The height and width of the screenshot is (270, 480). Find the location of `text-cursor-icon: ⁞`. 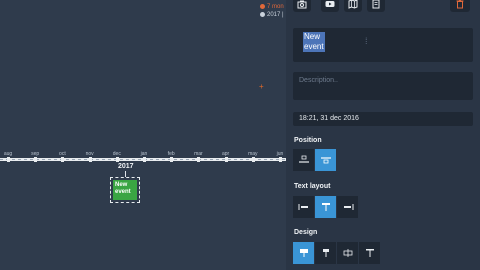

text-cursor-icon: ⁞ is located at coordinates (366, 41).